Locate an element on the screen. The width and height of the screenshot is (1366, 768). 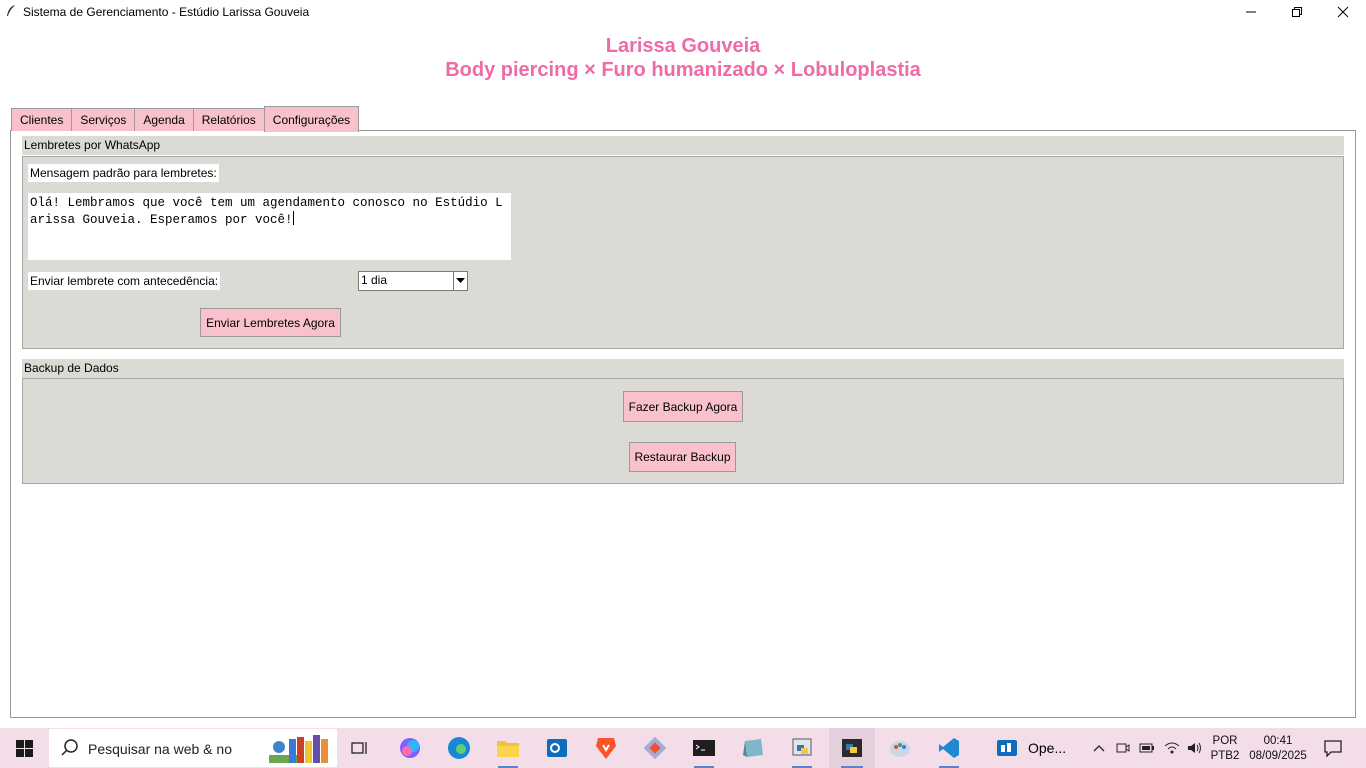
taskbar-python-idle is located at coordinates (802, 748).